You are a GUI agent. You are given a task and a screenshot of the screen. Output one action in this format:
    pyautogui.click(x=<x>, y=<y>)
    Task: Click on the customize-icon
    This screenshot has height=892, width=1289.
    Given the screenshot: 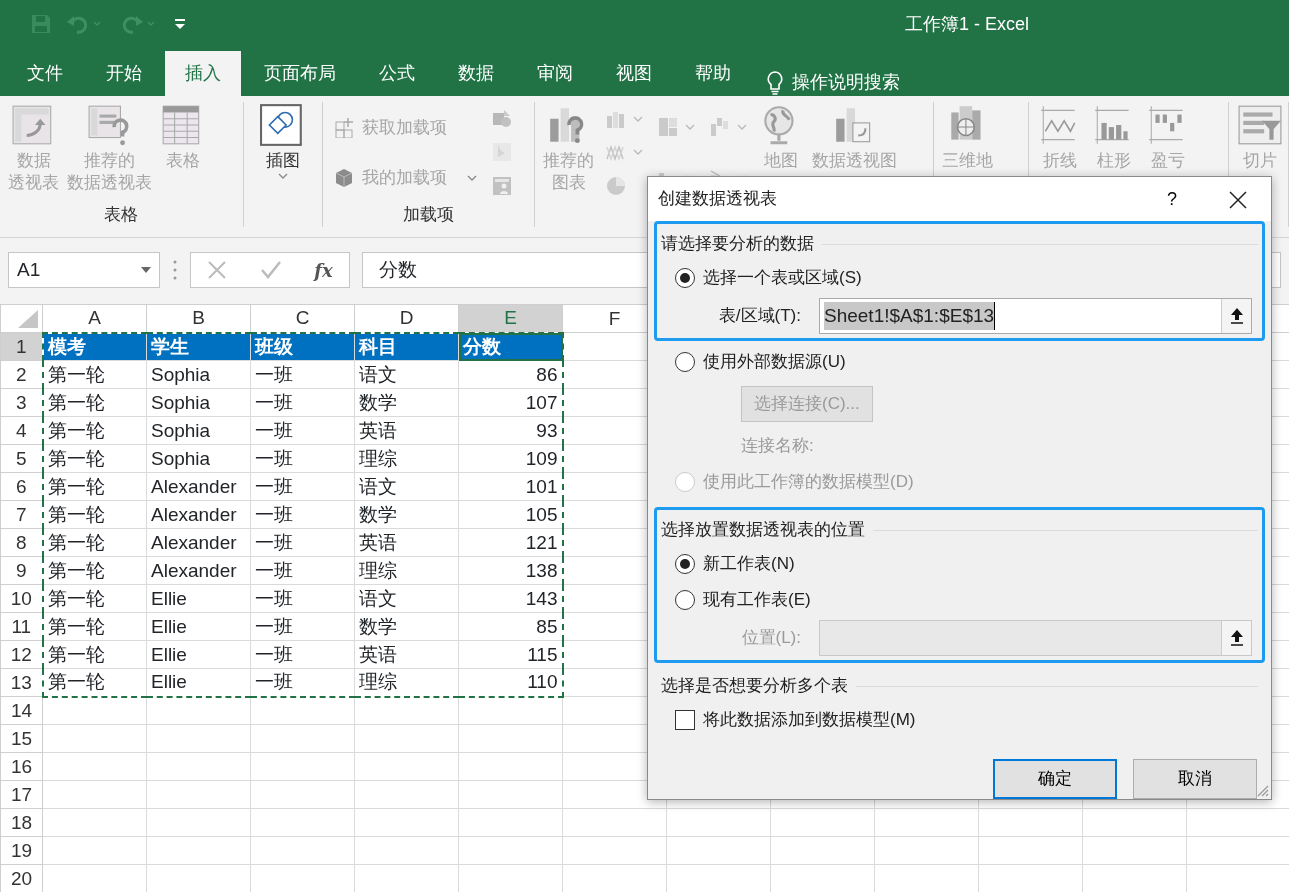 What is the action you would take?
    pyautogui.click(x=180, y=24)
    